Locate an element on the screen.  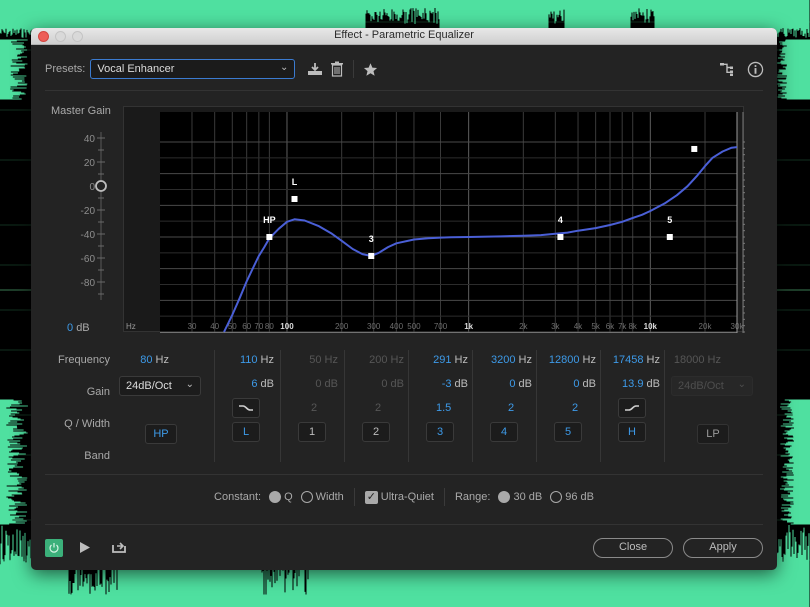
band4-q: 2 is located at coordinates (511, 408).